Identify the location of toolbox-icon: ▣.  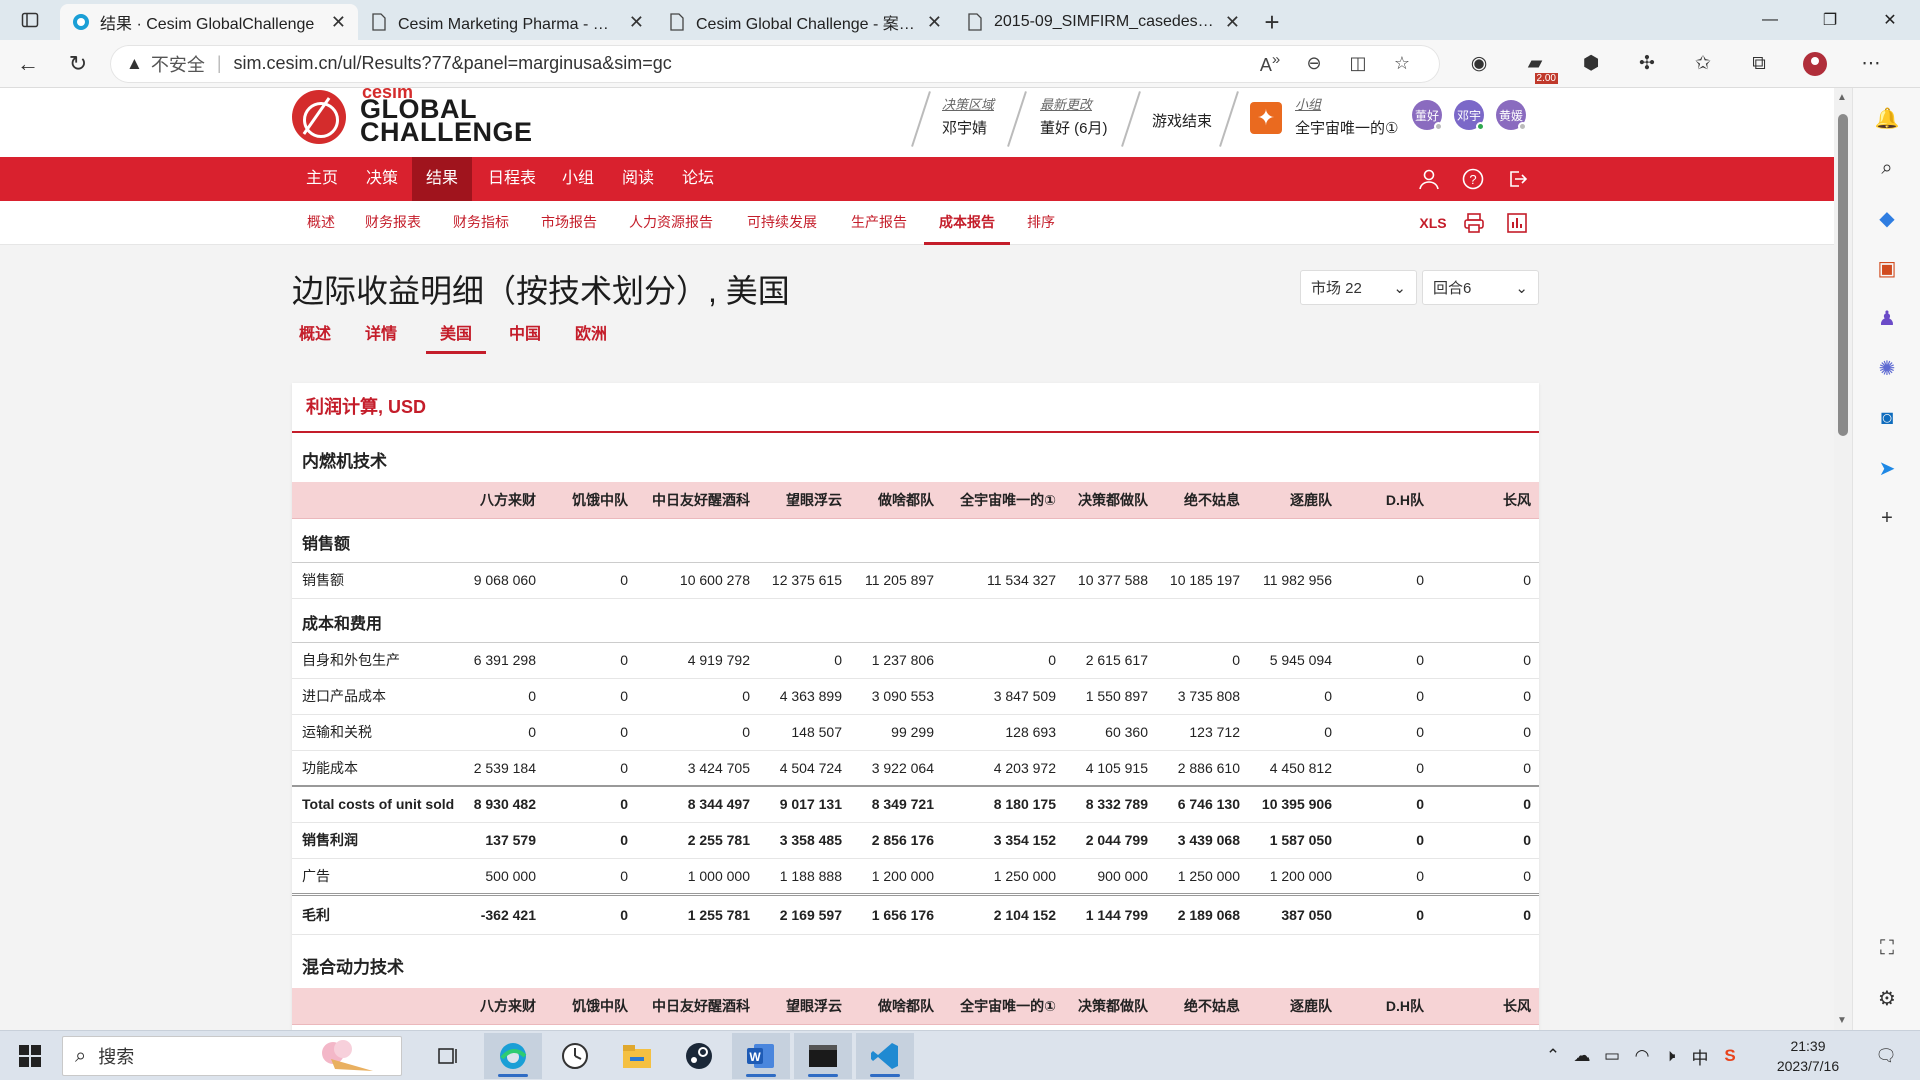
(1886, 268).